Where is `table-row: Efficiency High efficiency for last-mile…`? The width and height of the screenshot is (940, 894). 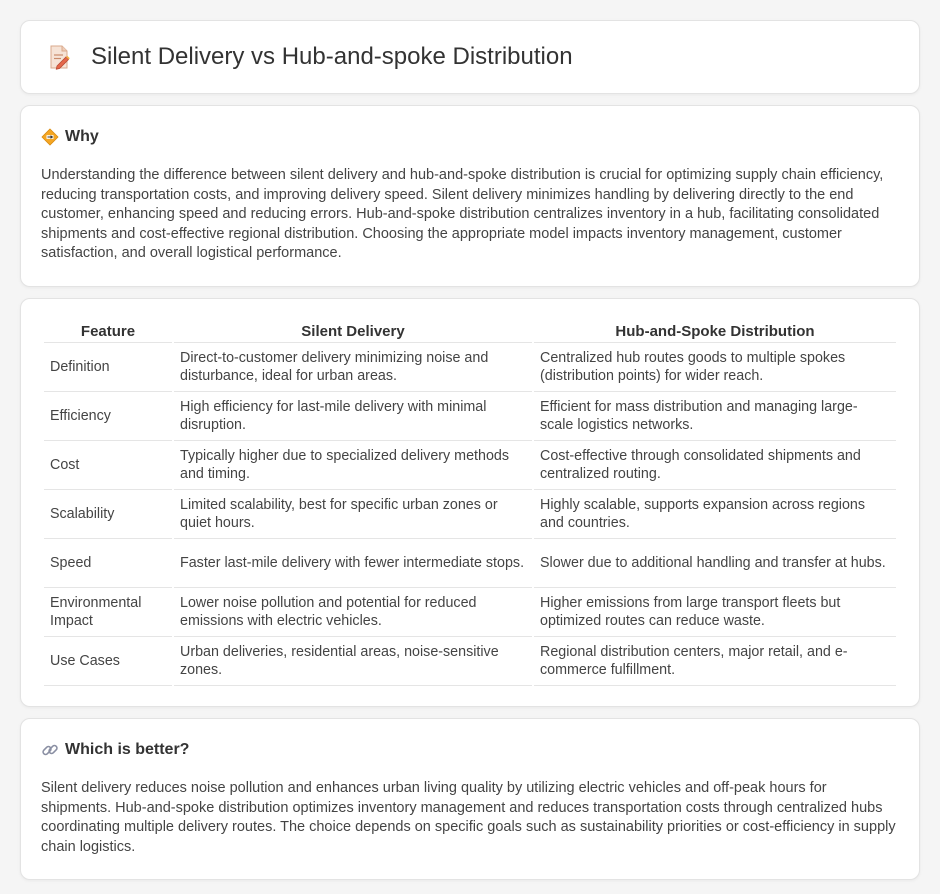 table-row: Efficiency High efficiency for last-mile… is located at coordinates (470, 416).